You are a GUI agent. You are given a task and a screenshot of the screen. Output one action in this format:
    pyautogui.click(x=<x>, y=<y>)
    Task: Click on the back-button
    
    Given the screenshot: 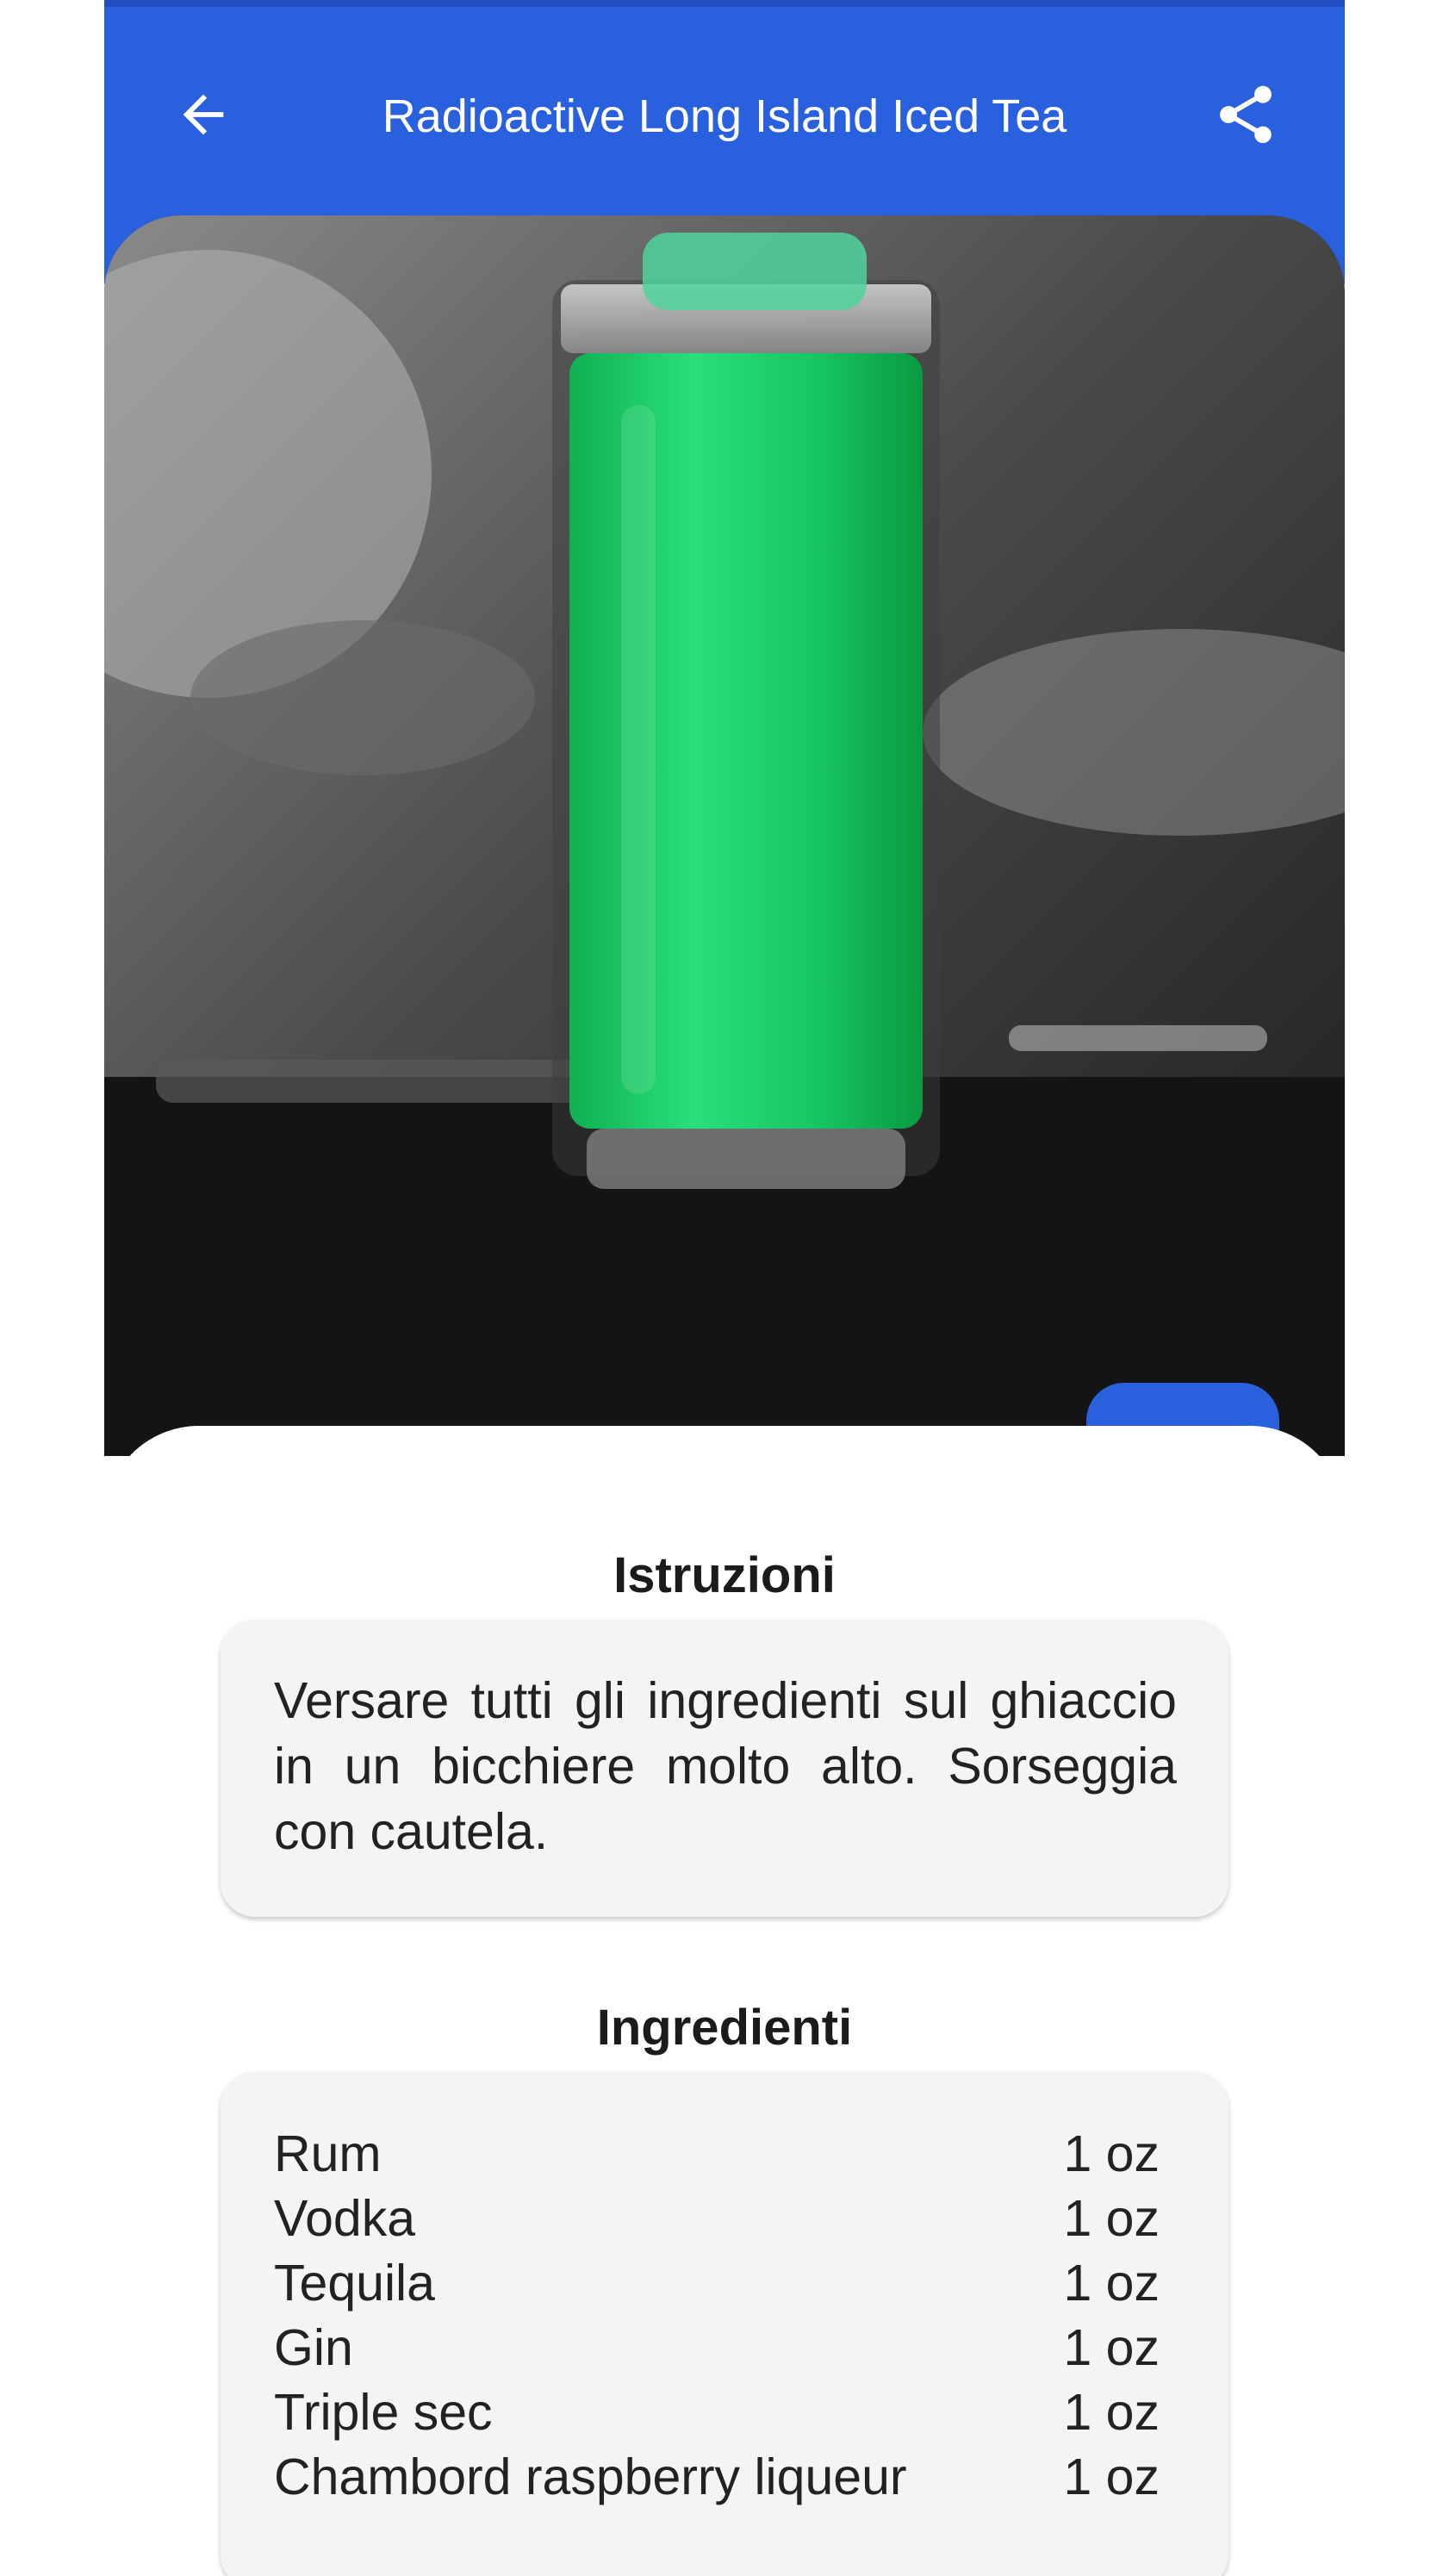 What is the action you would take?
    pyautogui.click(x=203, y=115)
    